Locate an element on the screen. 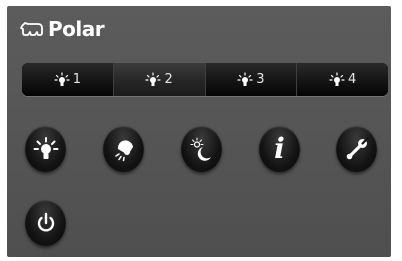 The height and width of the screenshot is (261, 402). wrench-icon is located at coordinates (357, 148).